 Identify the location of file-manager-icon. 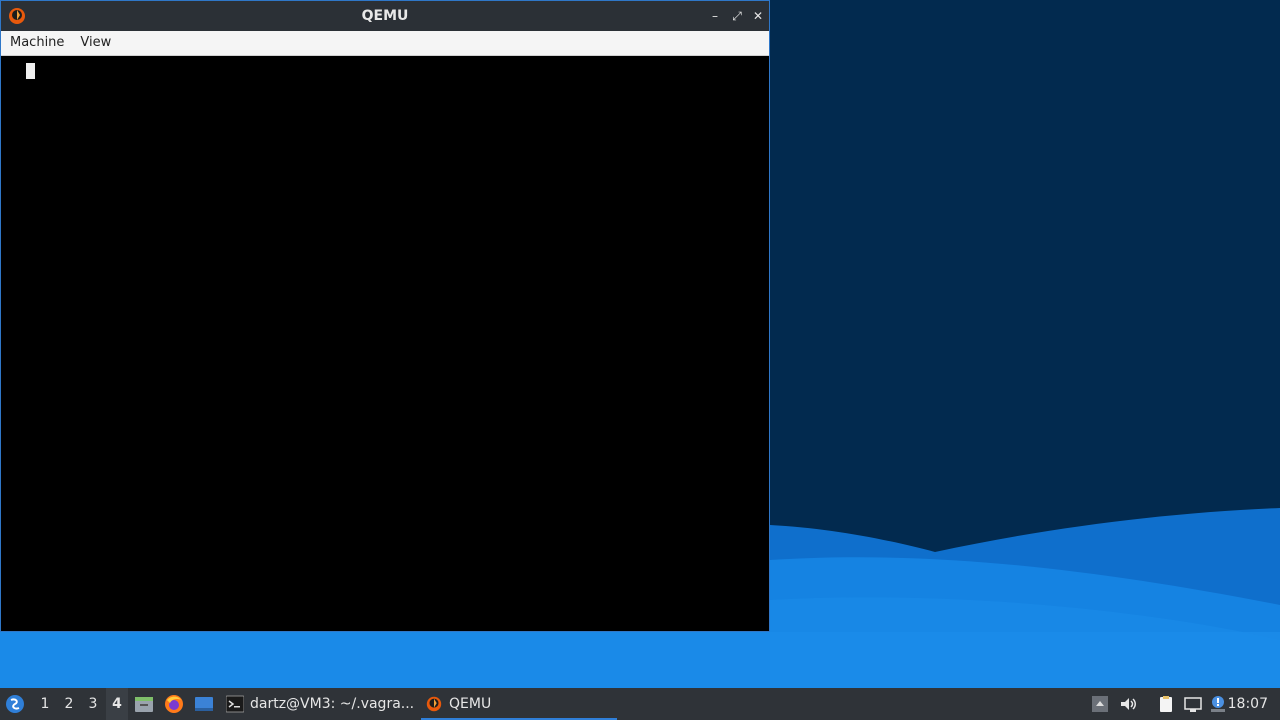
(144, 704).